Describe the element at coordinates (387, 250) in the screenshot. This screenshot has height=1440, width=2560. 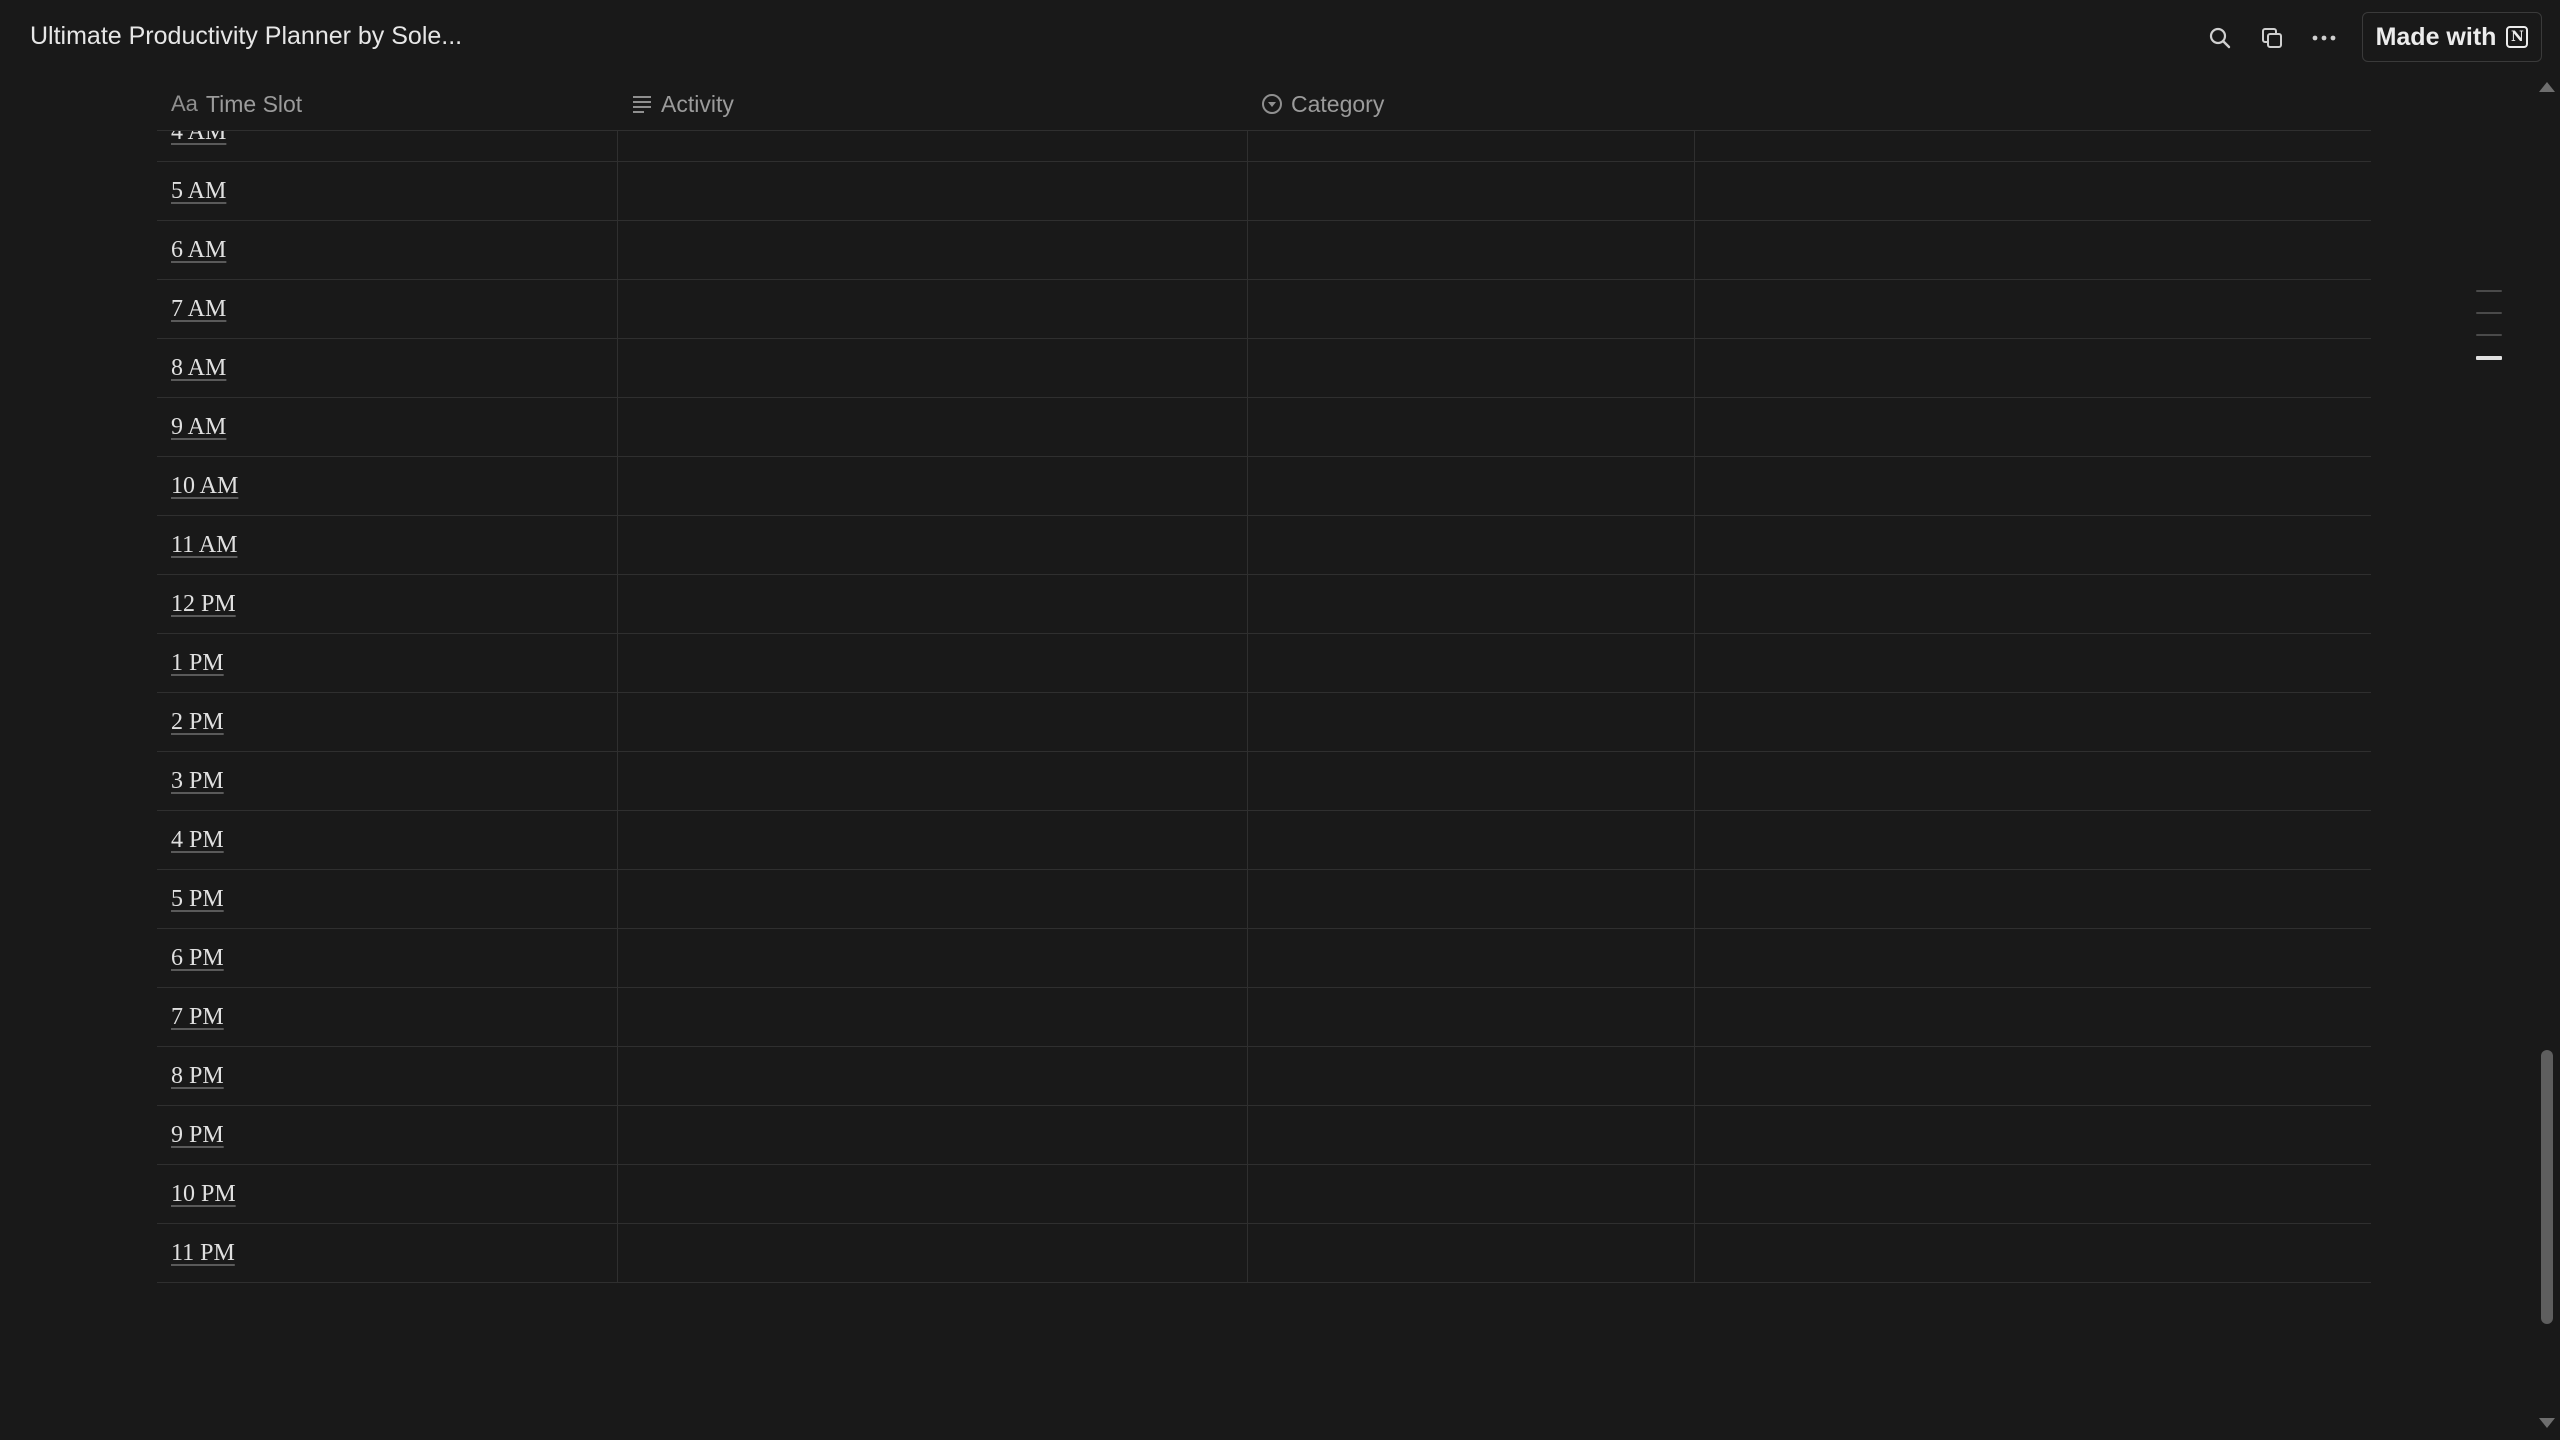
I see `time-slot-cell: 6 AM` at that location.